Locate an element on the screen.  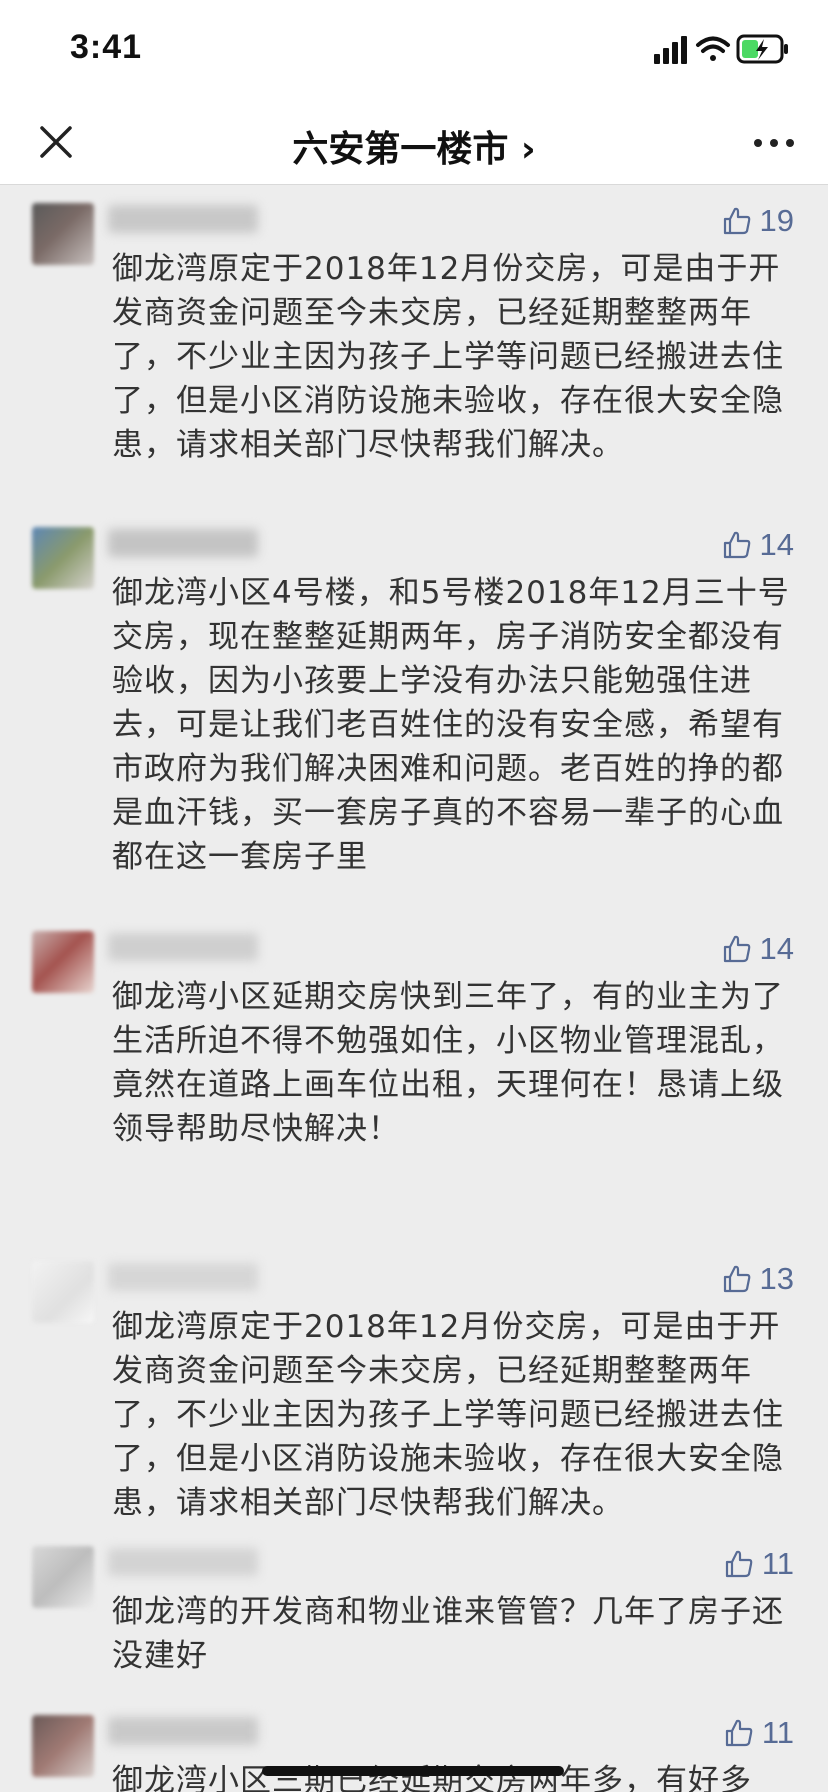
status-bar: 3:41 is located at coordinates (414, 50).